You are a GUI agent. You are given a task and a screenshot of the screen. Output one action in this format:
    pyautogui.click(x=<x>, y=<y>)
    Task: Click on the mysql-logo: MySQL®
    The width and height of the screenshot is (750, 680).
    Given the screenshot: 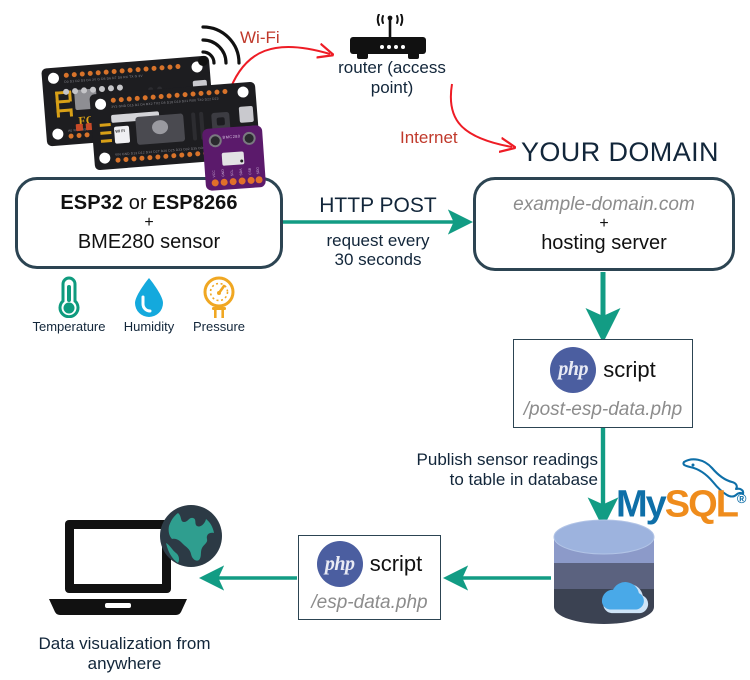 What is the action you would take?
    pyautogui.click(x=681, y=491)
    